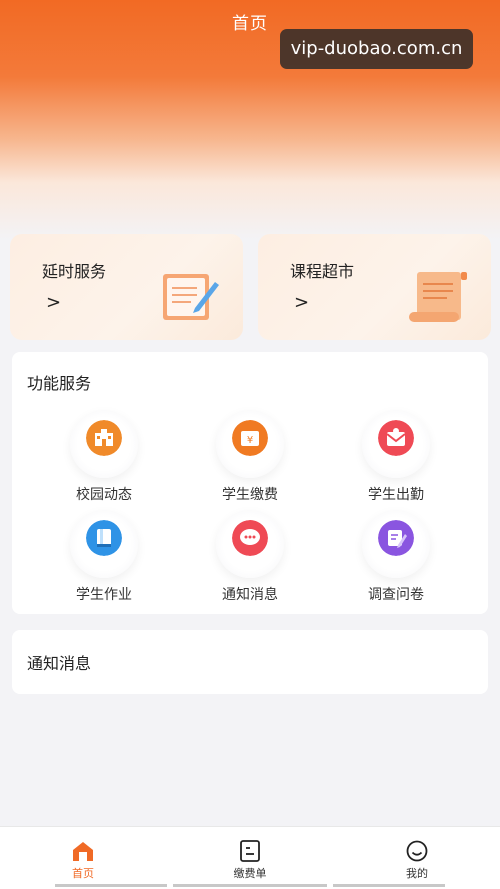 Image resolution: width=500 pixels, height=889 pixels. What do you see at coordinates (104, 438) in the screenshot?
I see `school-building-icon` at bounding box center [104, 438].